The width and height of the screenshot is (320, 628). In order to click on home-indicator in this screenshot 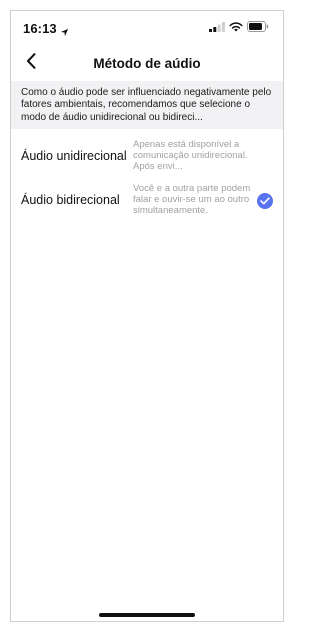, I will do `click(147, 615)`.